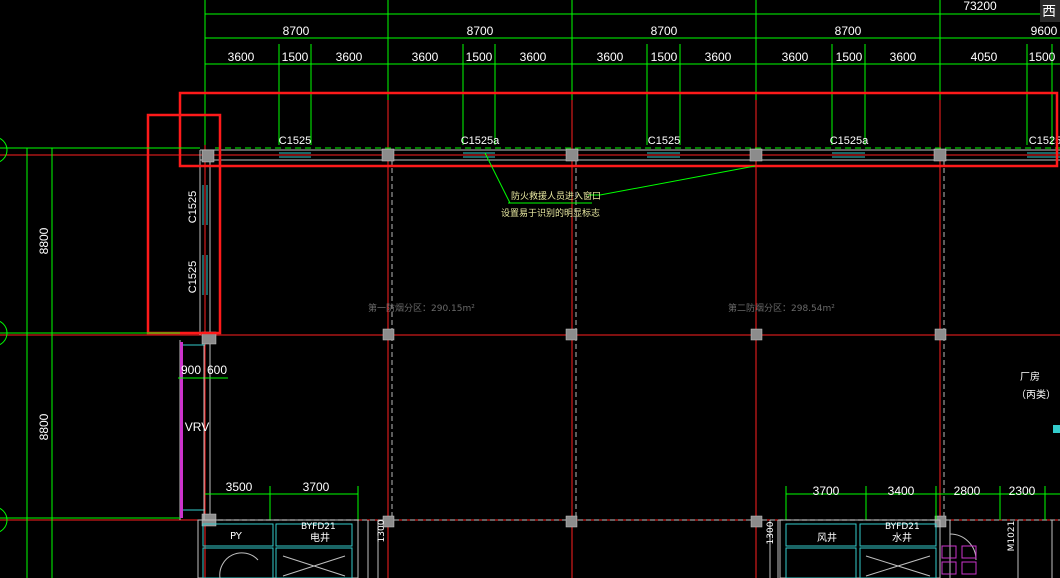  What do you see at coordinates (827, 537) in the screenshot?
I see `shaft-right-a-label: 风井` at bounding box center [827, 537].